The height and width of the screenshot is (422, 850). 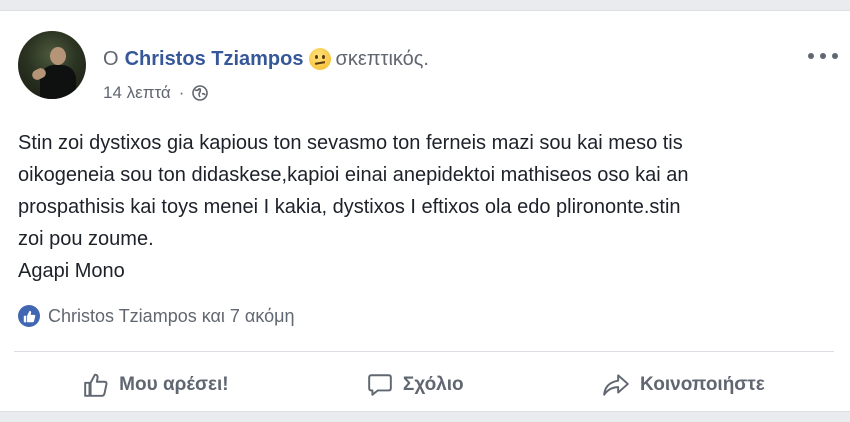 What do you see at coordinates (111, 59) in the screenshot?
I see `author-prefix: Ο` at bounding box center [111, 59].